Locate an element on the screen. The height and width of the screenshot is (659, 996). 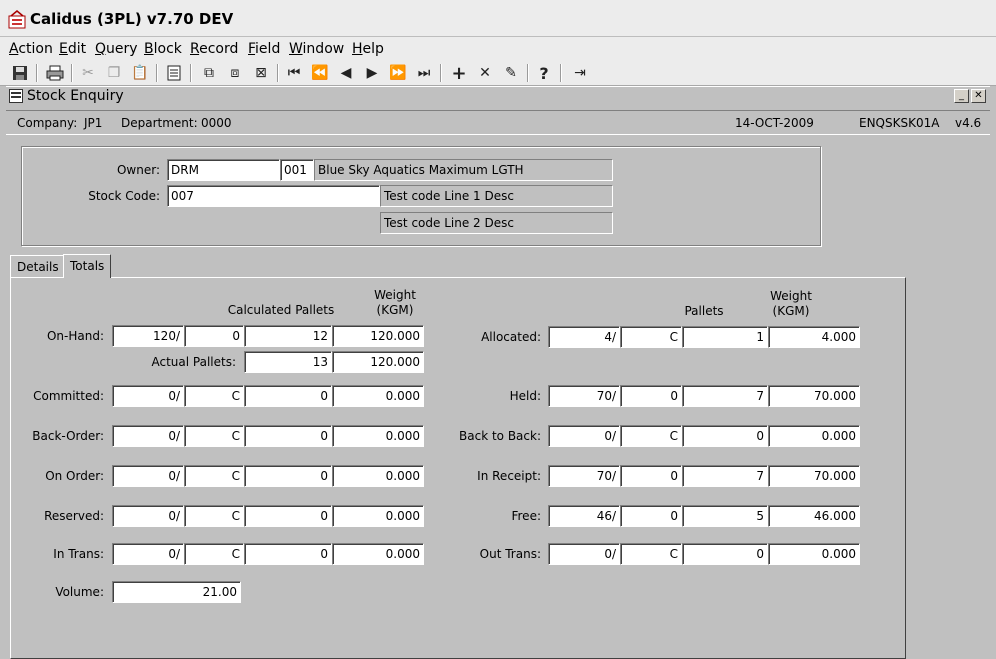
back-to-back-sub: C is located at coordinates (651, 436).